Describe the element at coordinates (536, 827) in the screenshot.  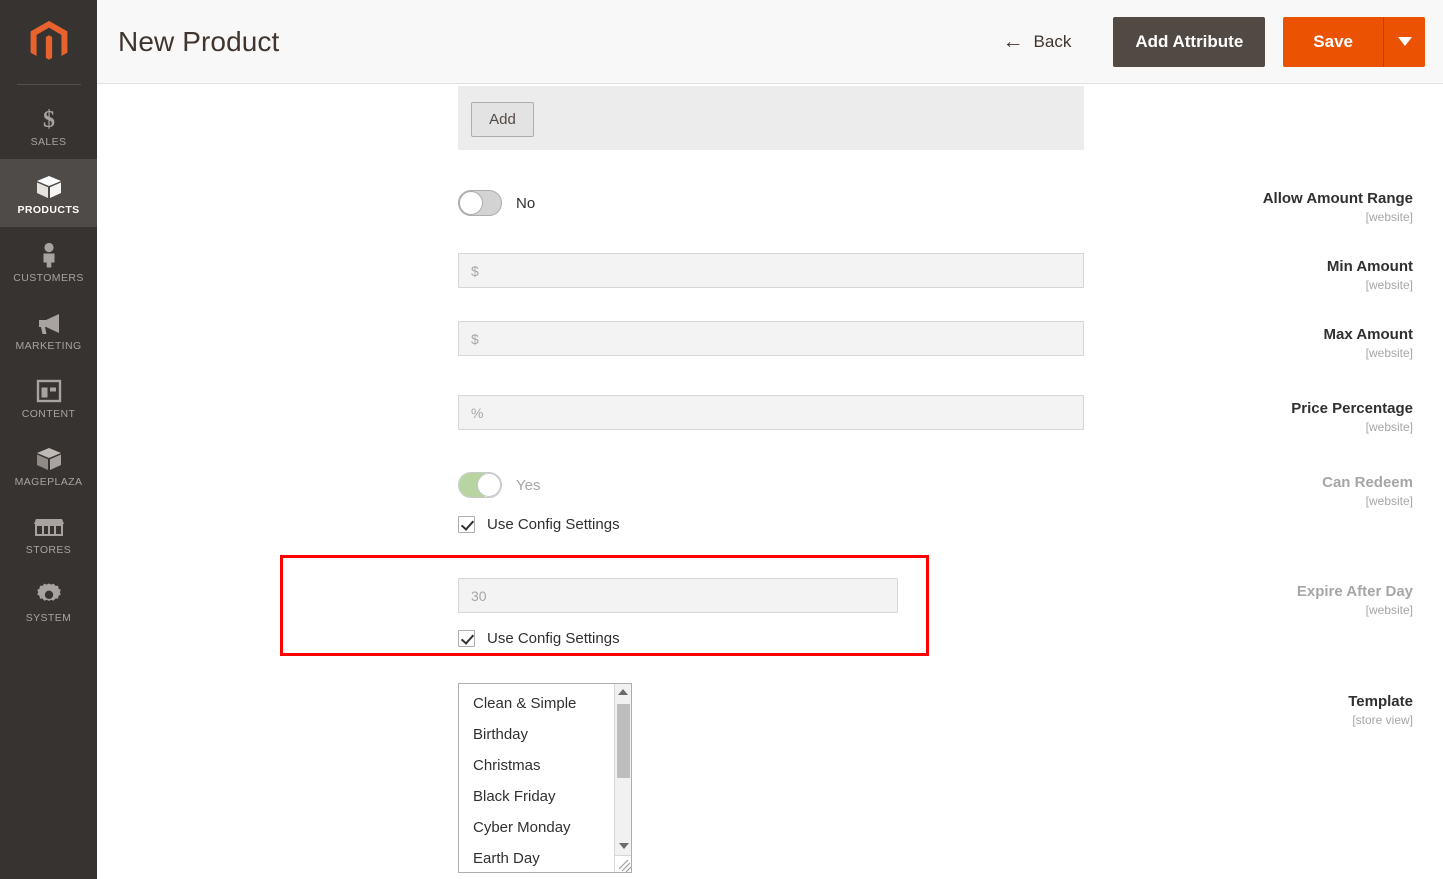
I see `list-item: Cyber Monday` at that location.